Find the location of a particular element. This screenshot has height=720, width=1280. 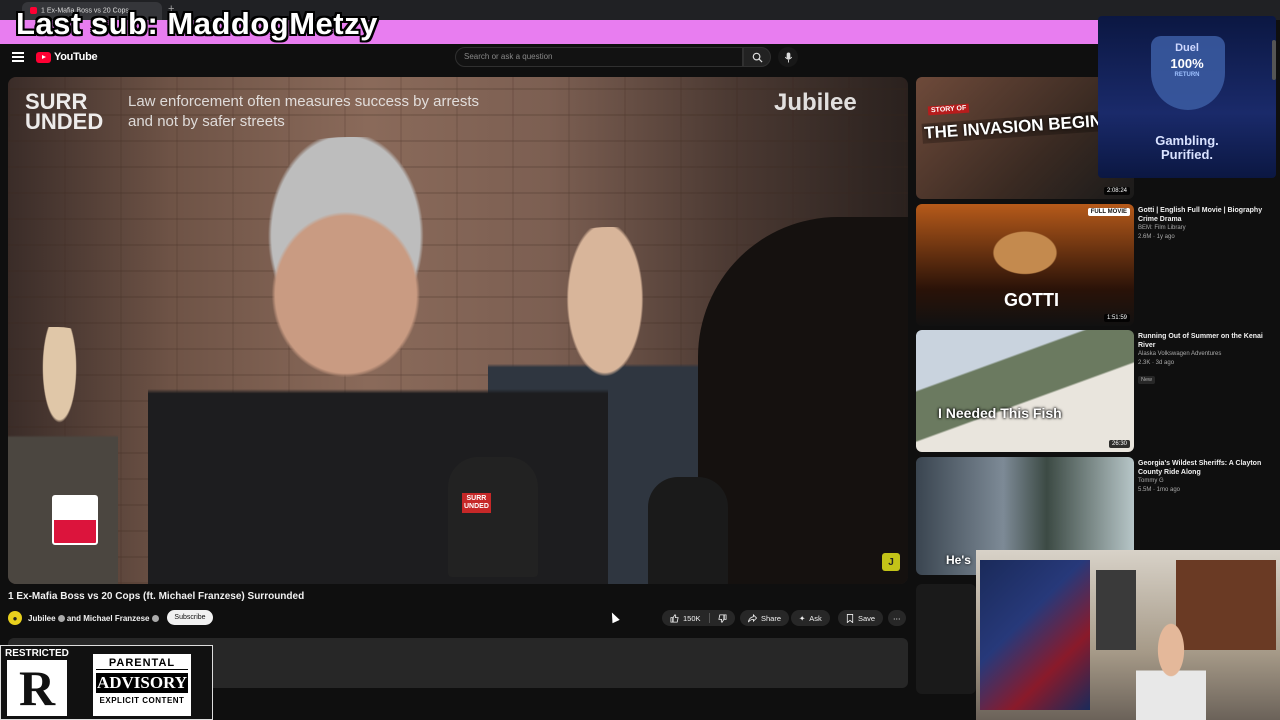

share-button: Share is located at coordinates (765, 618).